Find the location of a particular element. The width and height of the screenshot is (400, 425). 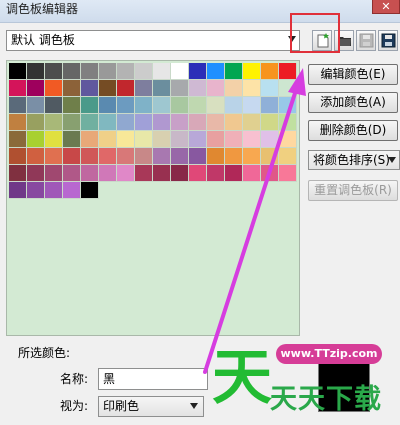

open-palette-button is located at coordinates (344, 40).